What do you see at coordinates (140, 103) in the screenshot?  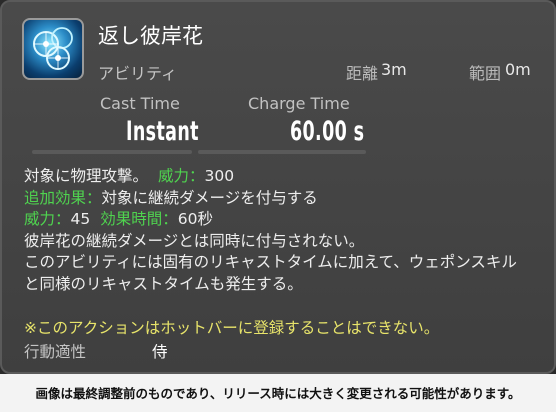 I see `cast-time-label: Cast Time` at bounding box center [140, 103].